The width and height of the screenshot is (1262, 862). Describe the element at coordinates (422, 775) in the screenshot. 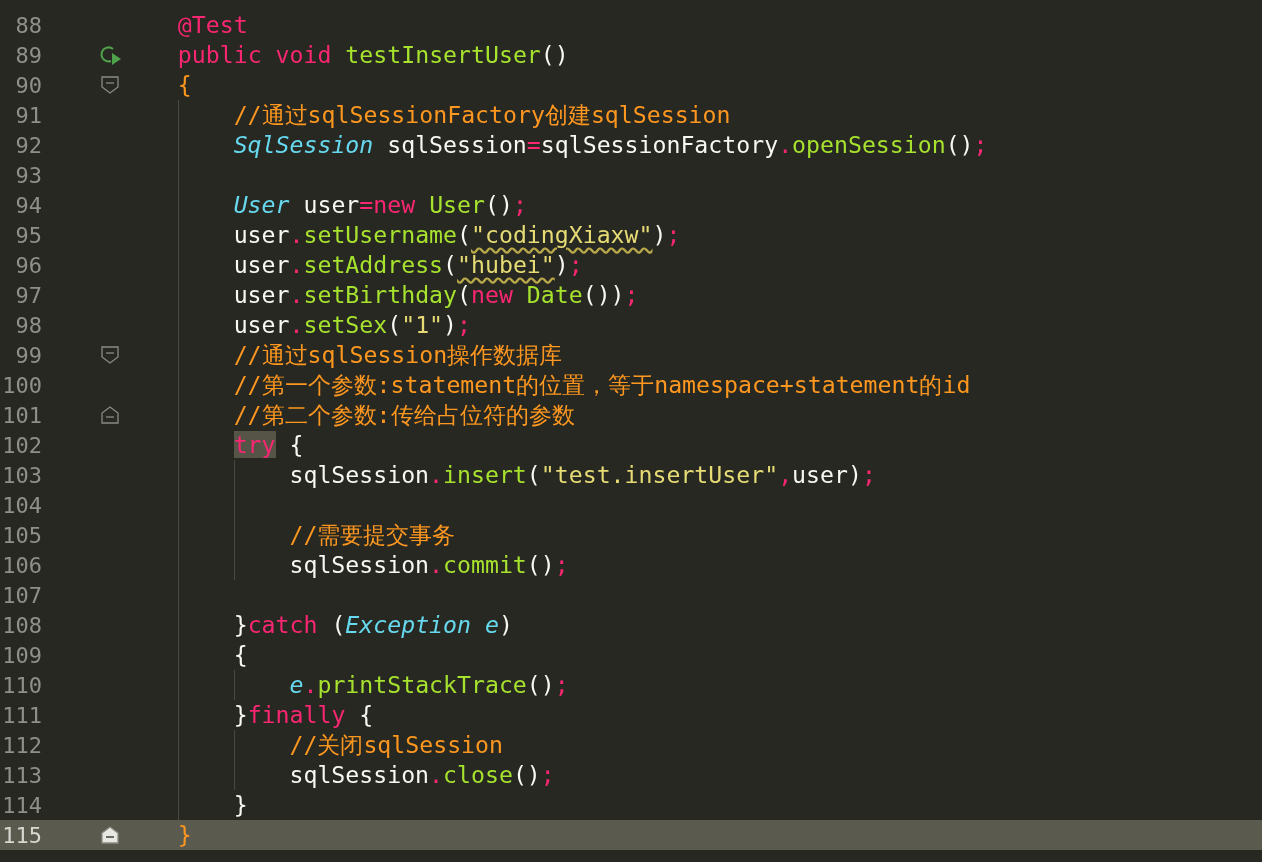

I see `code-line: sqlSession.close();` at that location.